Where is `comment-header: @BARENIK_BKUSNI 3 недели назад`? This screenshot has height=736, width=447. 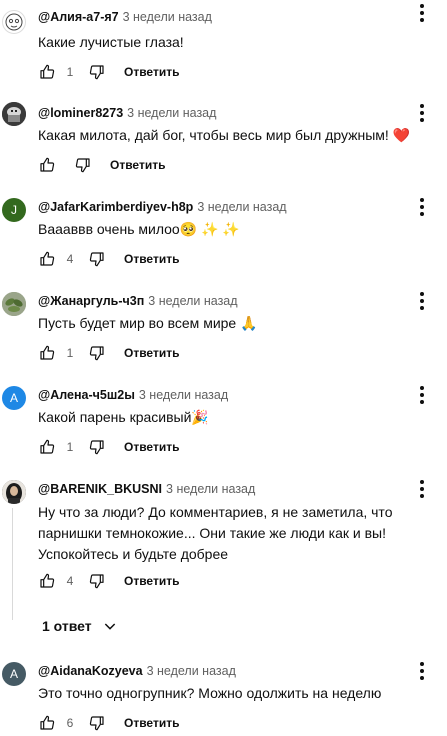
comment-header: @BARENIK_BKUSNI 3 недели назад is located at coordinates (146, 489).